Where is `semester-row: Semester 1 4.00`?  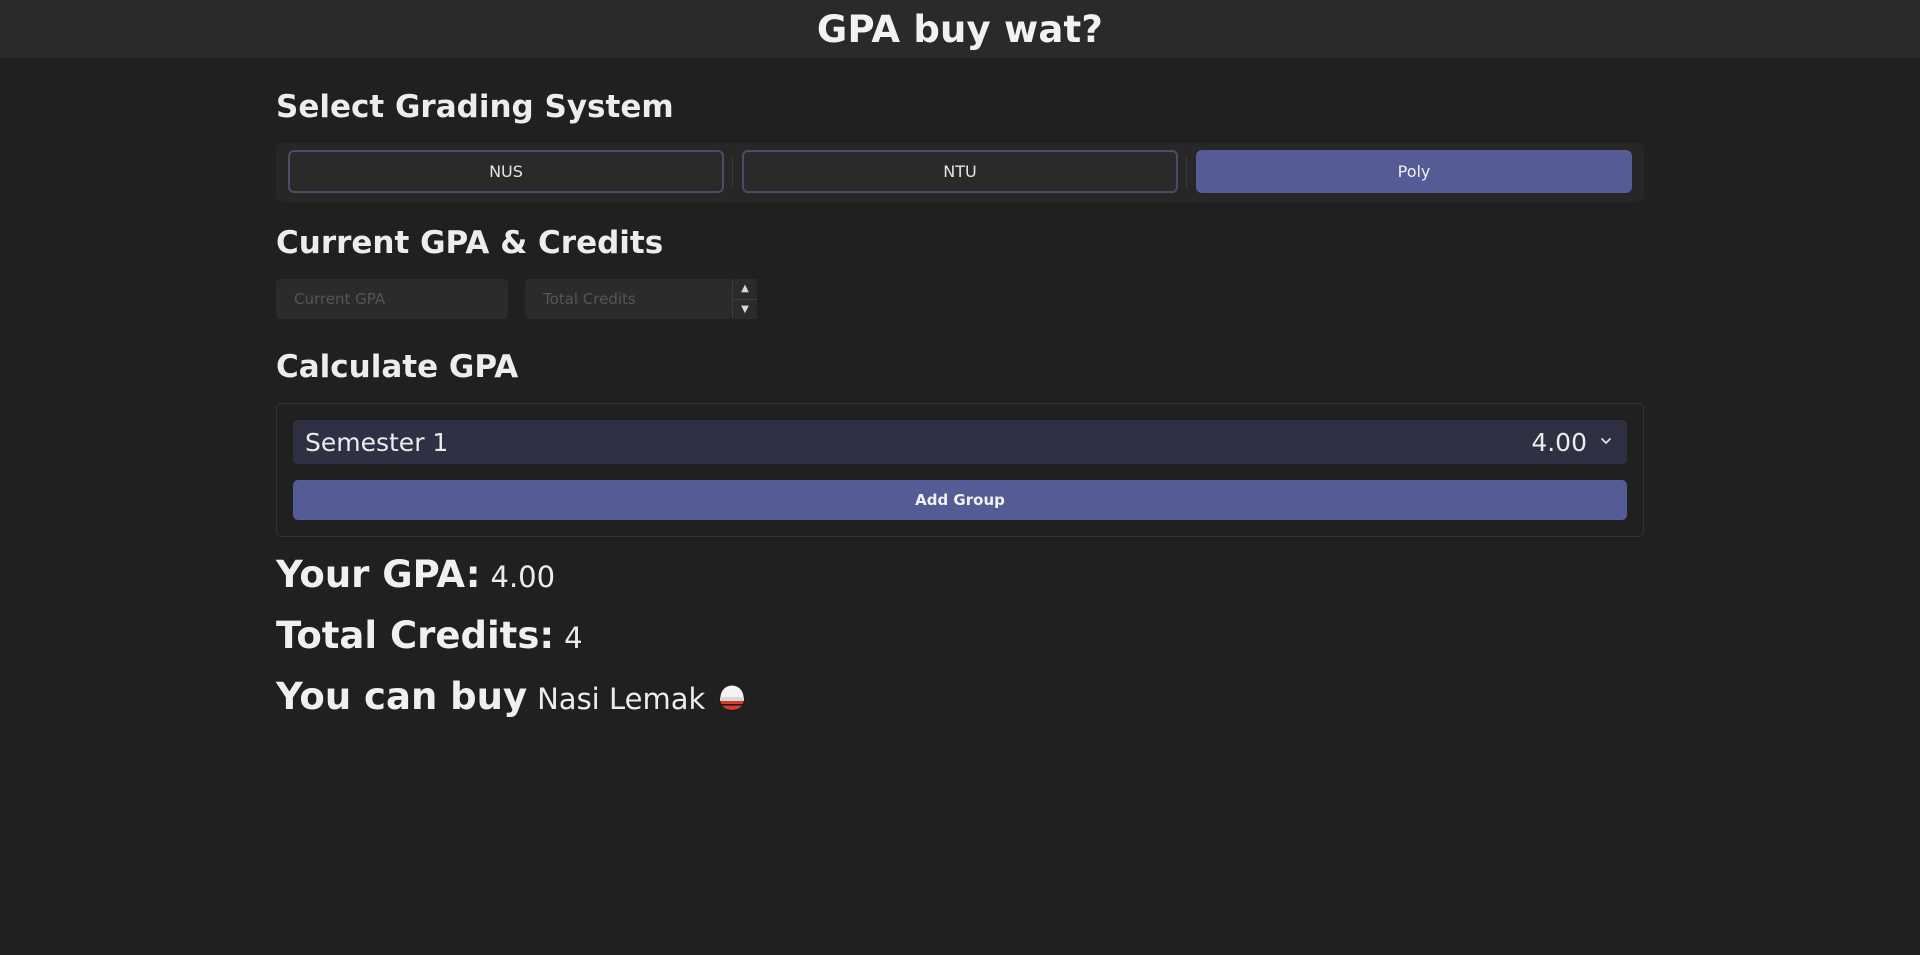 semester-row: Semester 1 4.00 is located at coordinates (960, 442).